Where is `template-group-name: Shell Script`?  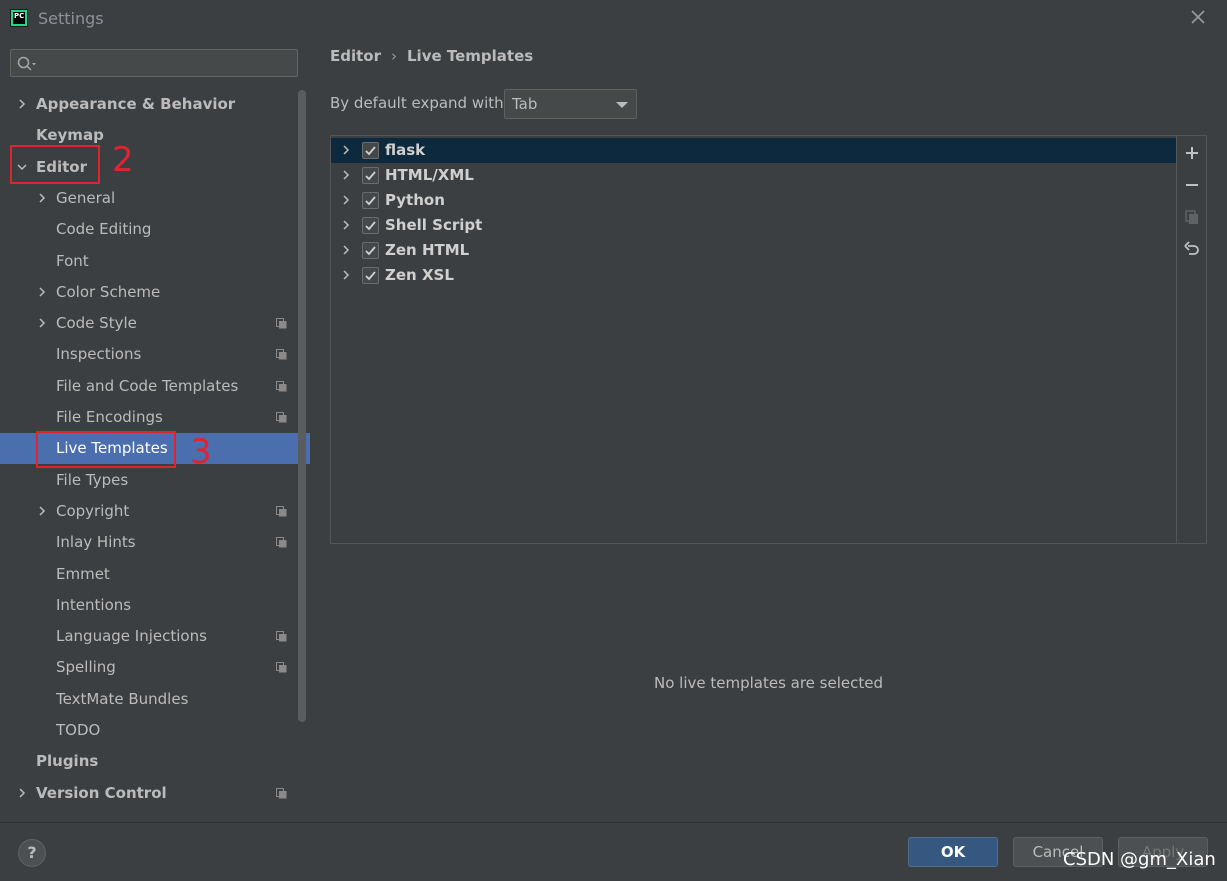 template-group-name: Shell Script is located at coordinates (434, 225).